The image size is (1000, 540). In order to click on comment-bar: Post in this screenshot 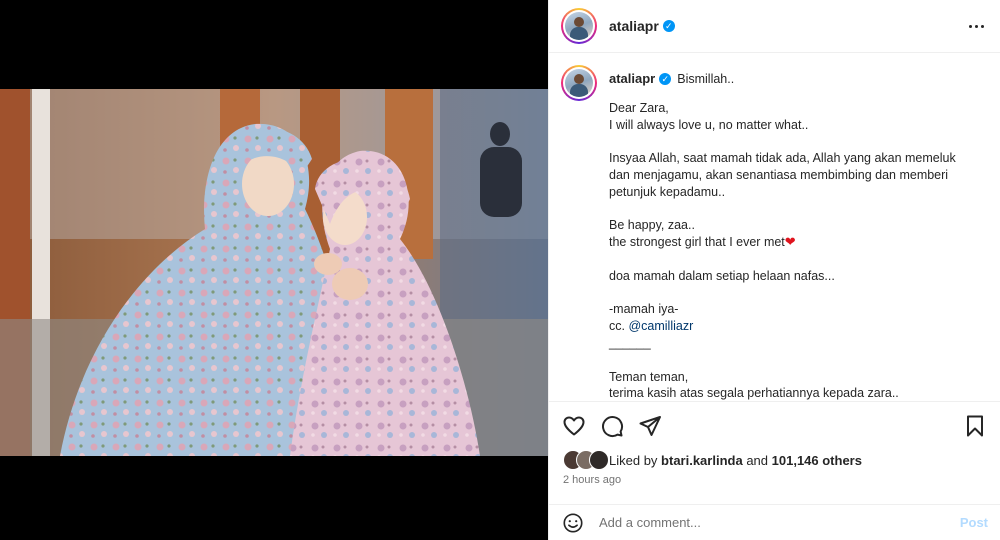, I will do `click(774, 522)`.